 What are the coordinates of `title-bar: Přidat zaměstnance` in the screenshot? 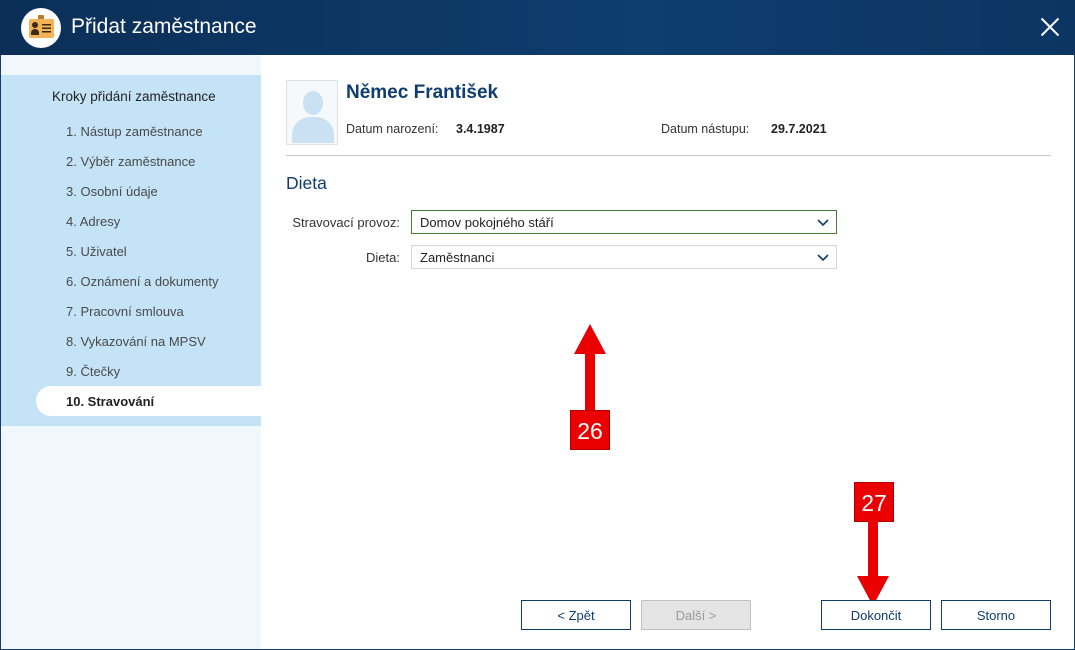 It's located at (537, 27).